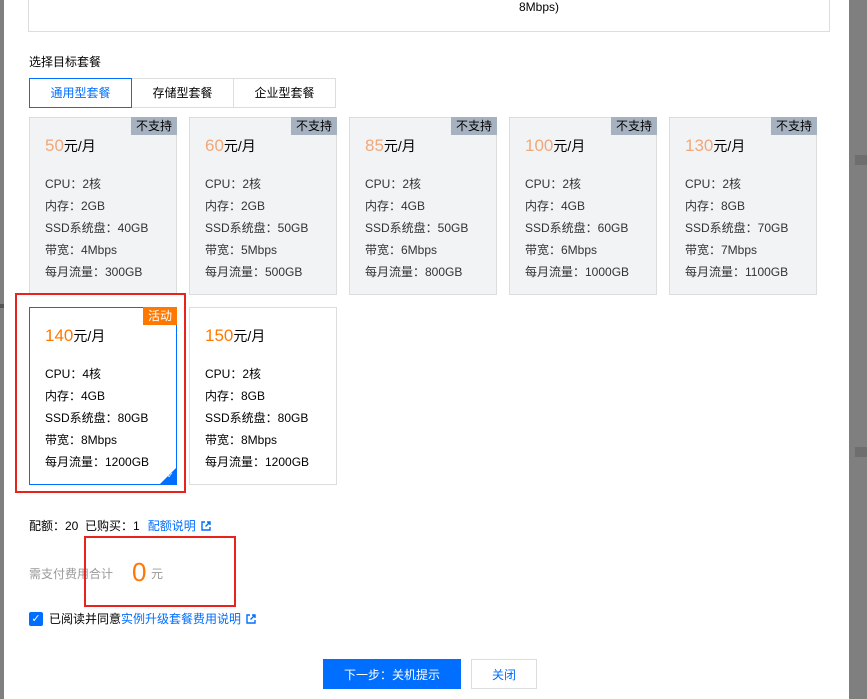 This screenshot has height=699, width=867. I want to click on package-price: 100元/月, so click(555, 145).